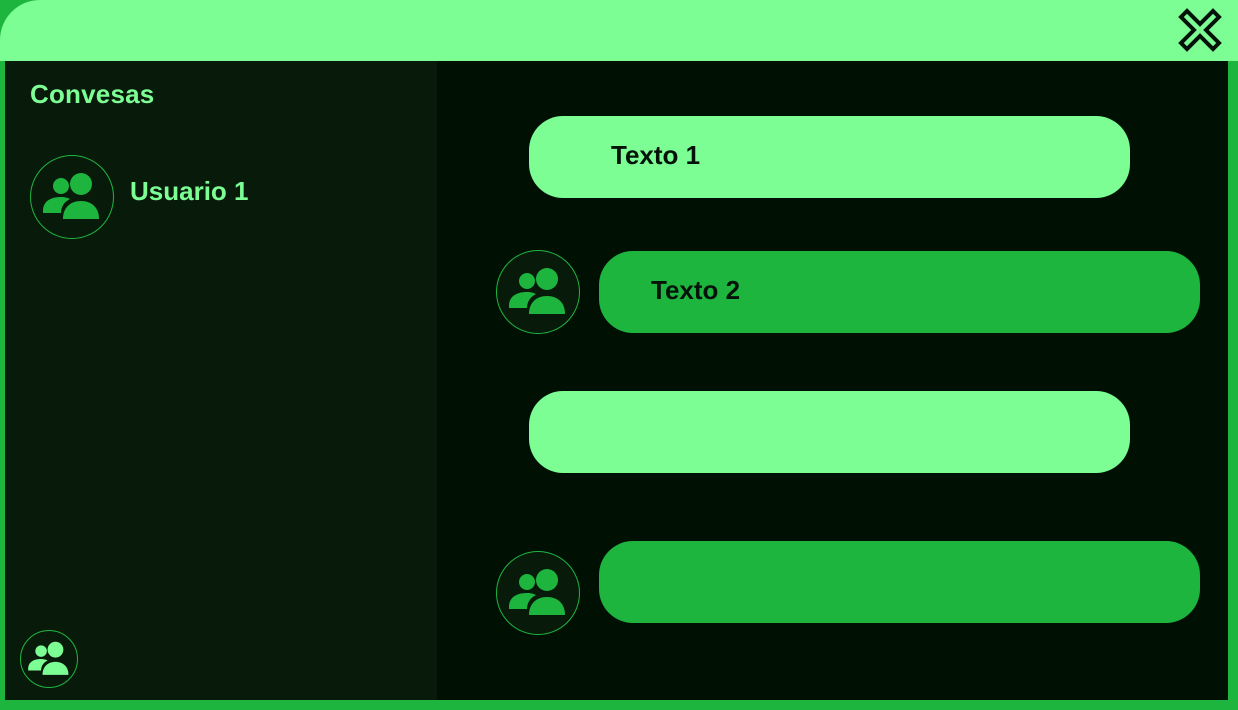  Describe the element at coordinates (899, 292) in the screenshot. I see `message-bubble-incoming: Texto 2` at that location.